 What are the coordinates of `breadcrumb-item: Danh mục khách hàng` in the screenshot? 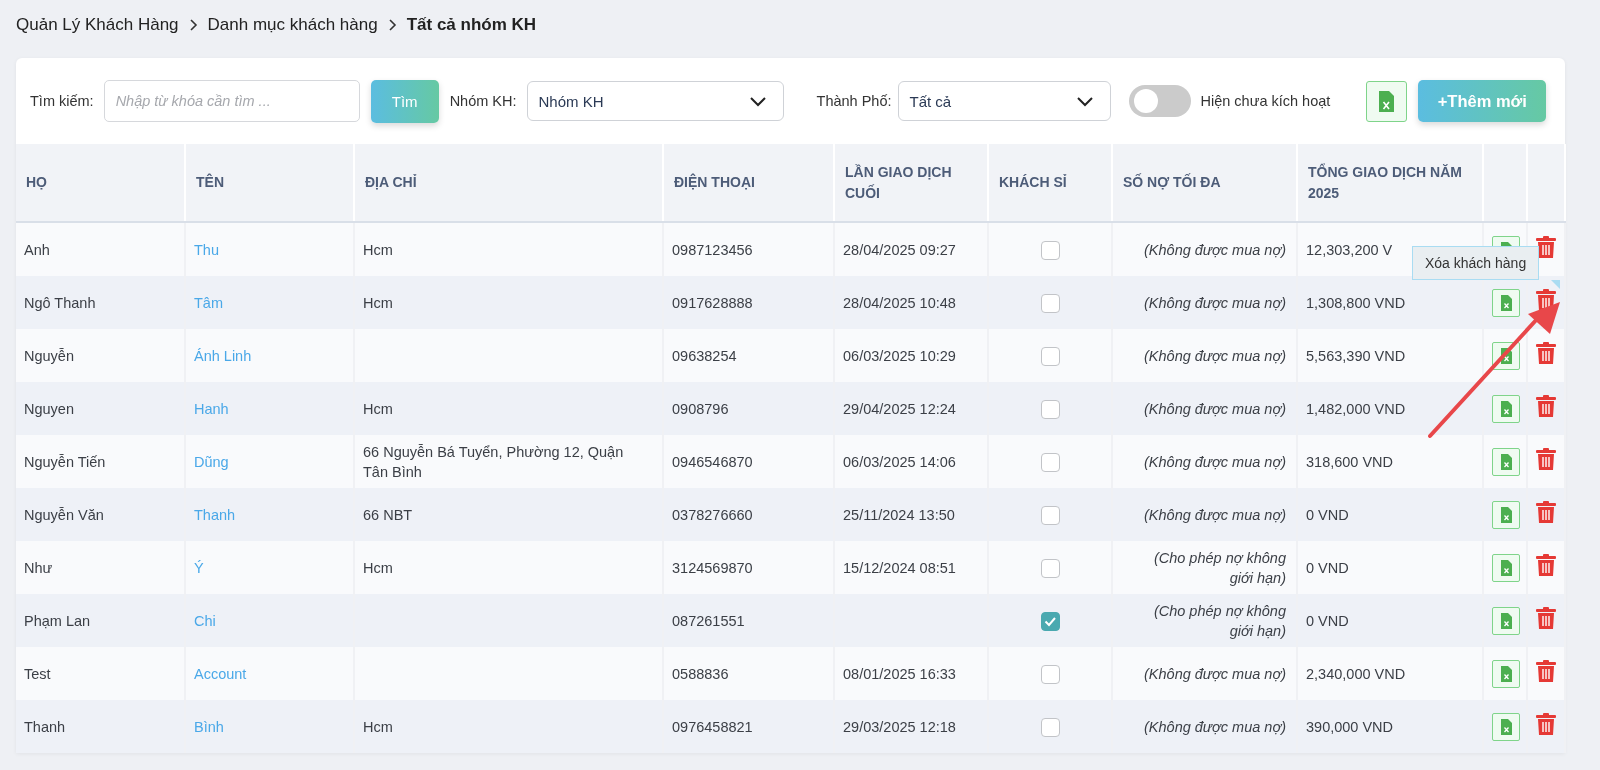 It's located at (292, 25).